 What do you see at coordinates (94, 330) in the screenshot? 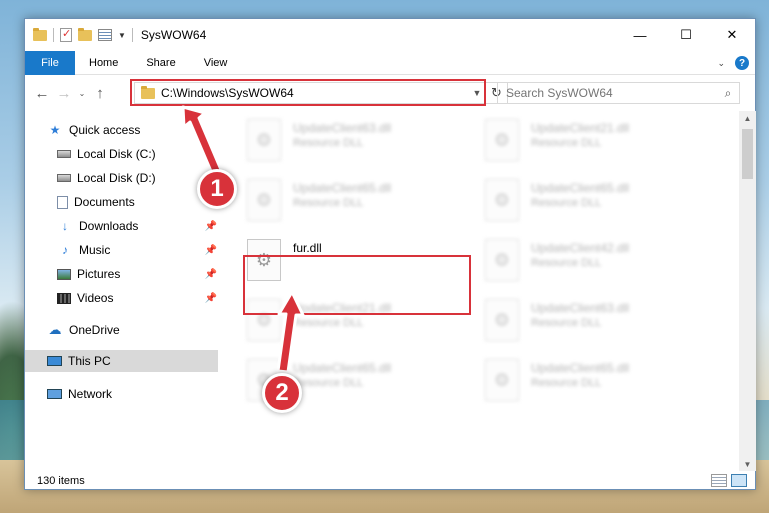
I see `sidebar-item-label: OneDrive` at bounding box center [94, 330].